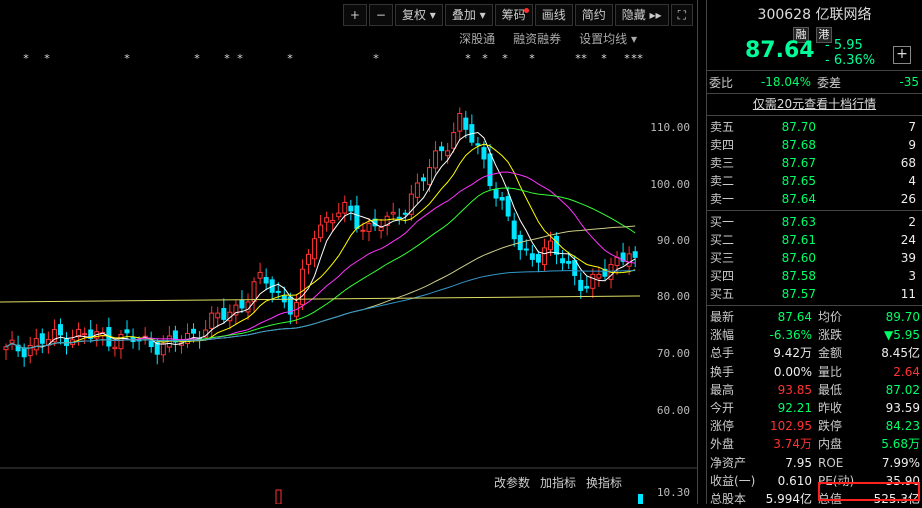 The height and width of the screenshot is (508, 922). I want to click on wei-cha-label: 委差, so click(829, 82).